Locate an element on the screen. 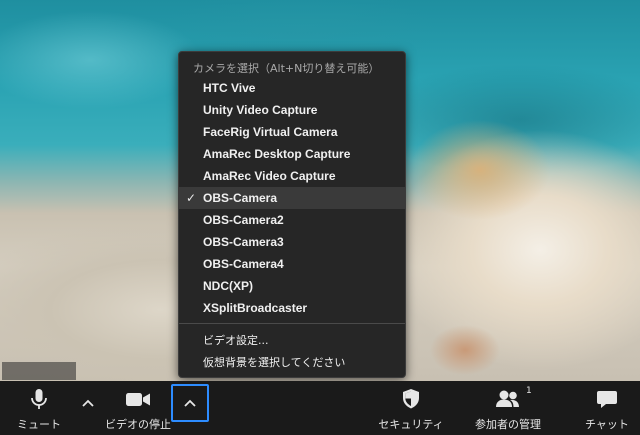 This screenshot has width=640, height=435. camera-option-label: OBS-Camera3 is located at coordinates (243, 242).